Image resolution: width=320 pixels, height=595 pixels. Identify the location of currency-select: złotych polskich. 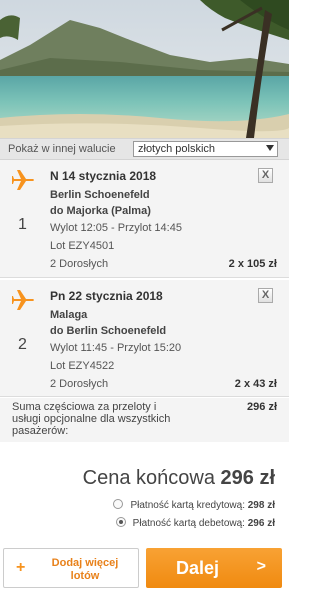
(205, 149).